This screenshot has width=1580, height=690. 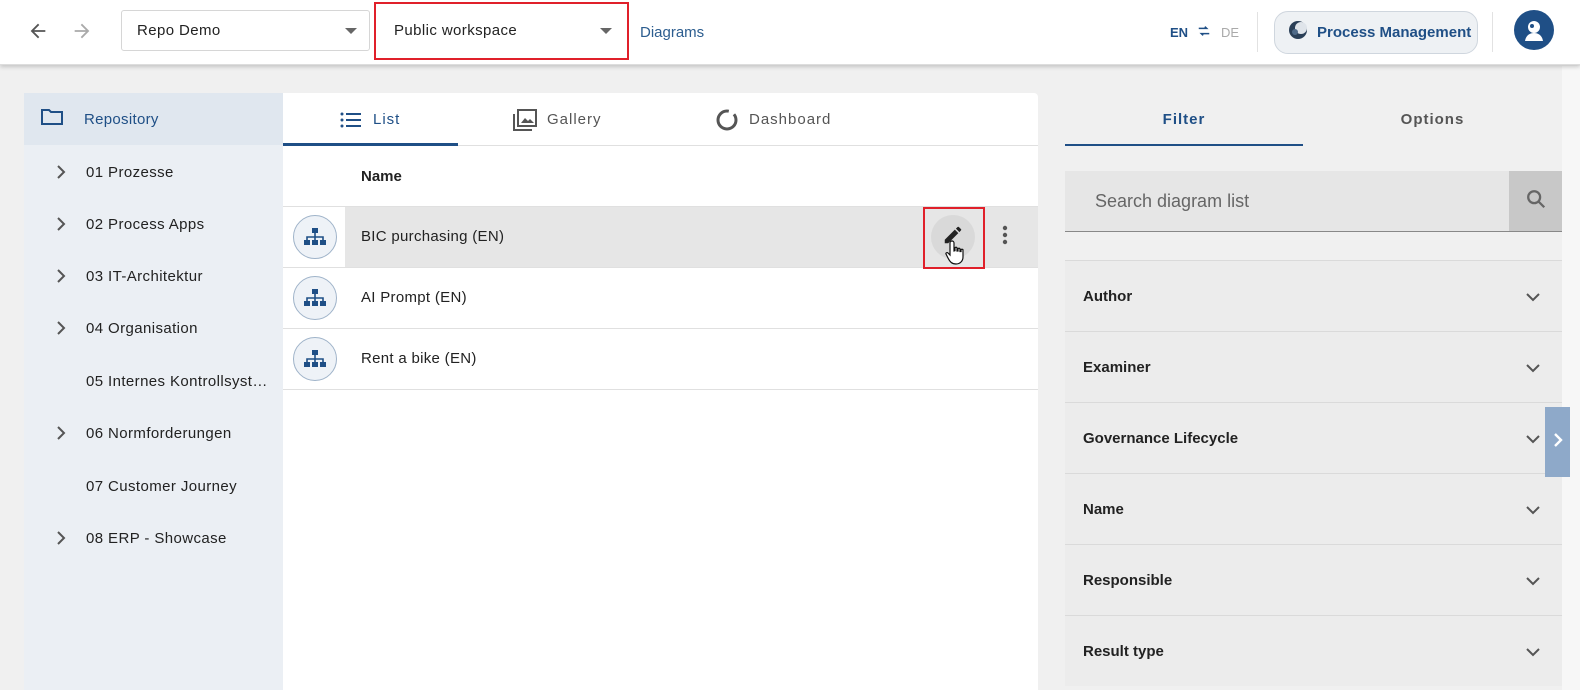 I want to click on filter-label: Governance Lifecycle, so click(x=1161, y=438).